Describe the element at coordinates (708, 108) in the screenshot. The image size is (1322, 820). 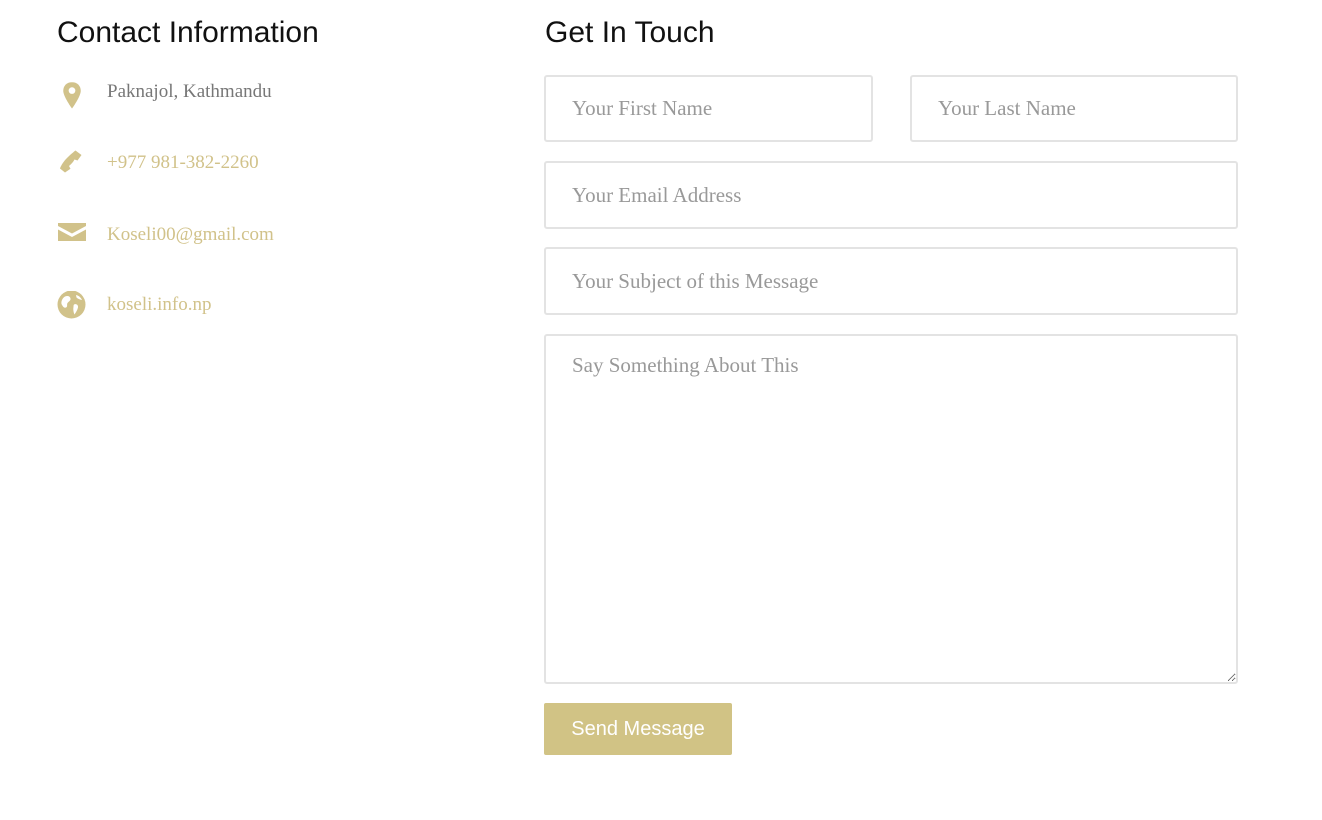
I see `first-name-input` at that location.